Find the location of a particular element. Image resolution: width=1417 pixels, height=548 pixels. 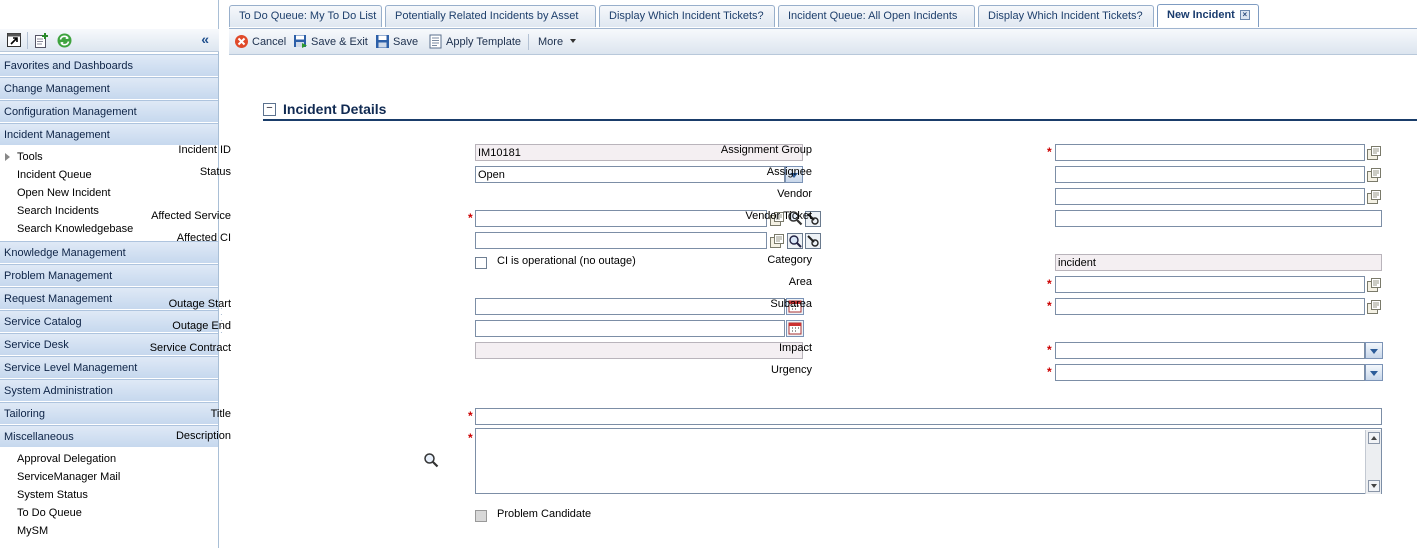

title-label: Title is located at coordinates (220, 414).